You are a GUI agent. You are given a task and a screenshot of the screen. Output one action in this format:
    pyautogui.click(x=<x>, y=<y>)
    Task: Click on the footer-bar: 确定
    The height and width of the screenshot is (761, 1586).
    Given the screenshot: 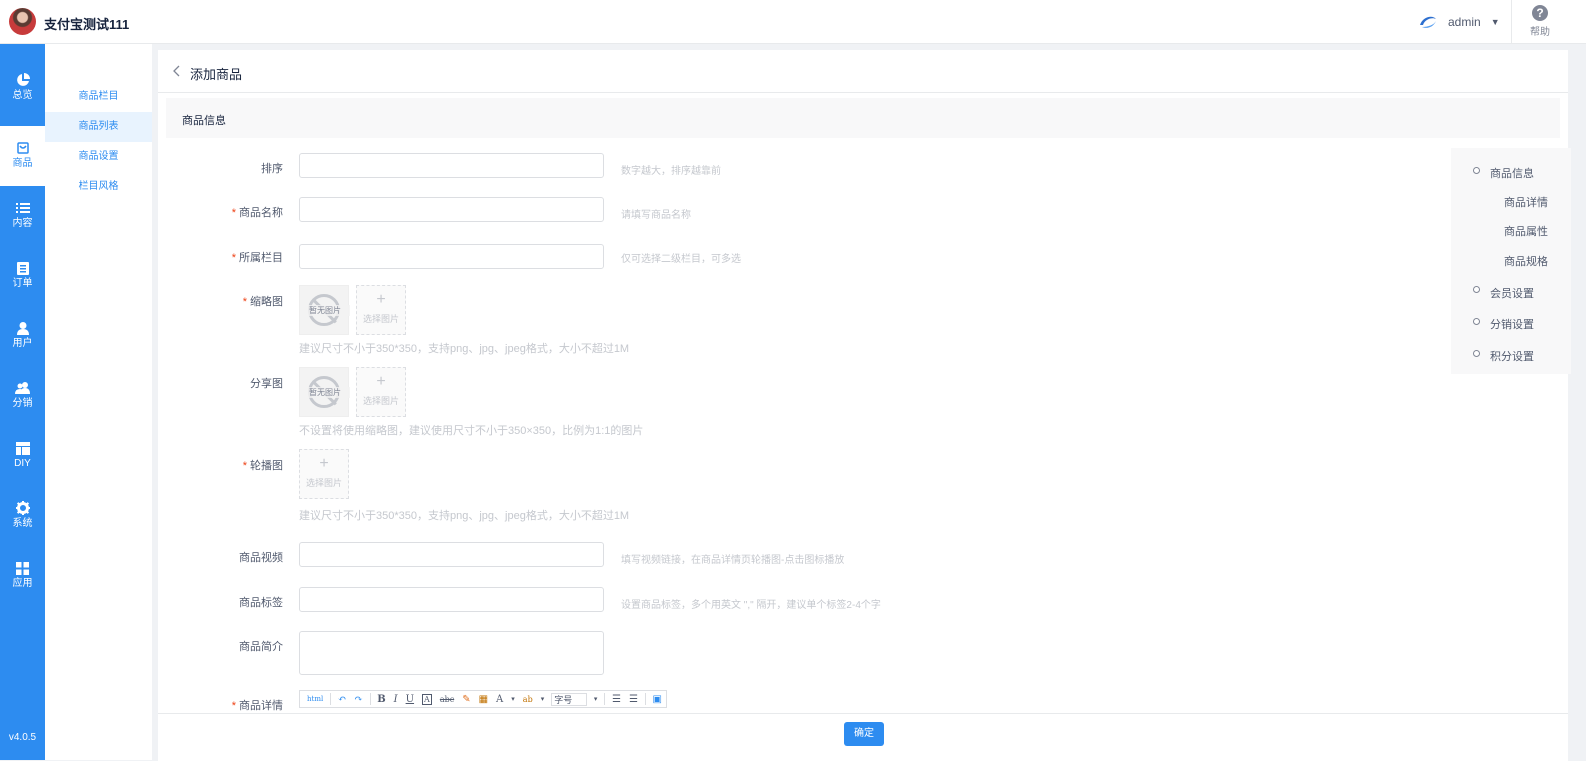 What is the action you would take?
    pyautogui.click(x=863, y=737)
    